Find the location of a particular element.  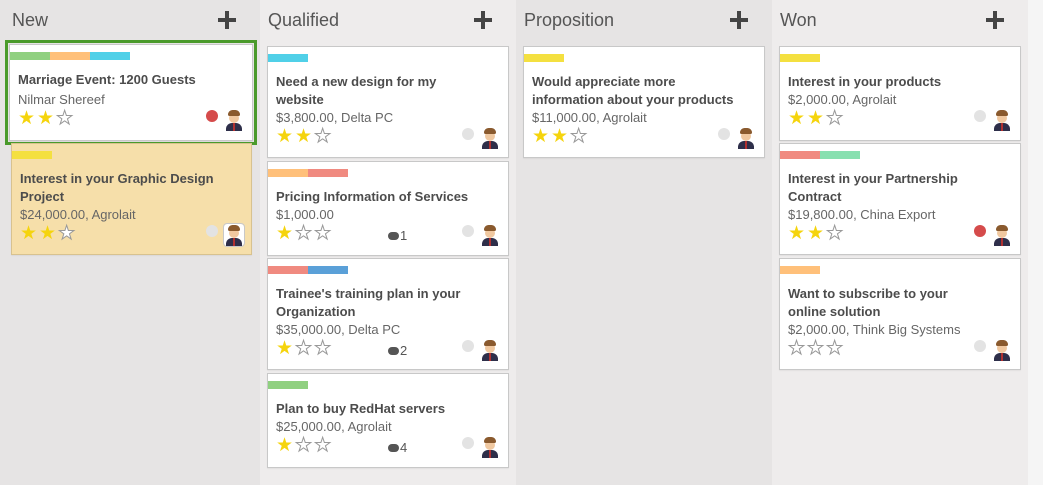

add-card-won-plus-icon is located at coordinates (995, 20).